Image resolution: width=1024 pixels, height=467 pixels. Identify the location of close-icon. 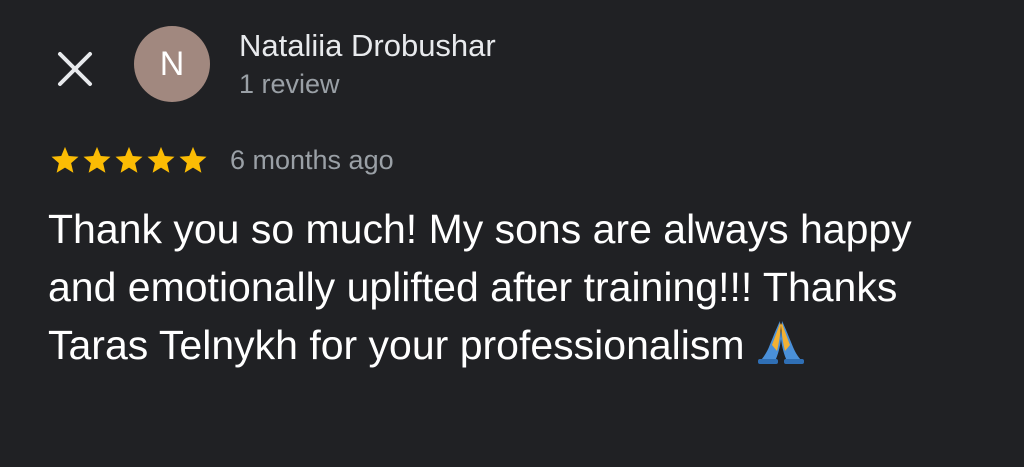
(75, 69).